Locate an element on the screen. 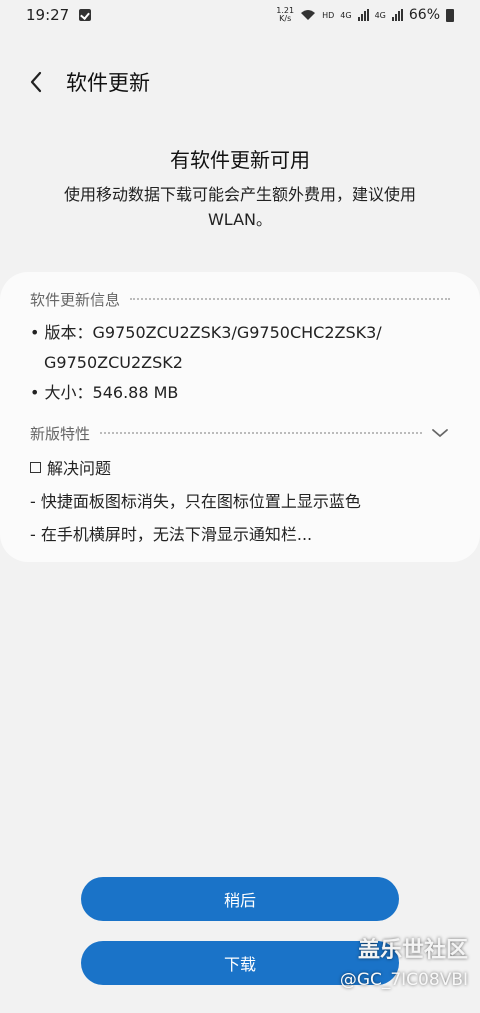  back-arrow-icon is located at coordinates (36, 82).